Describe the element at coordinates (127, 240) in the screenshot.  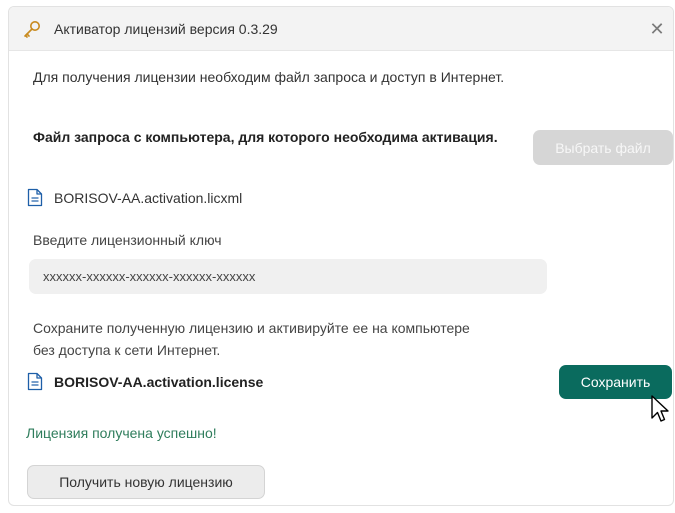
I see `license-key-label: Введите лицензионный ключ` at that location.